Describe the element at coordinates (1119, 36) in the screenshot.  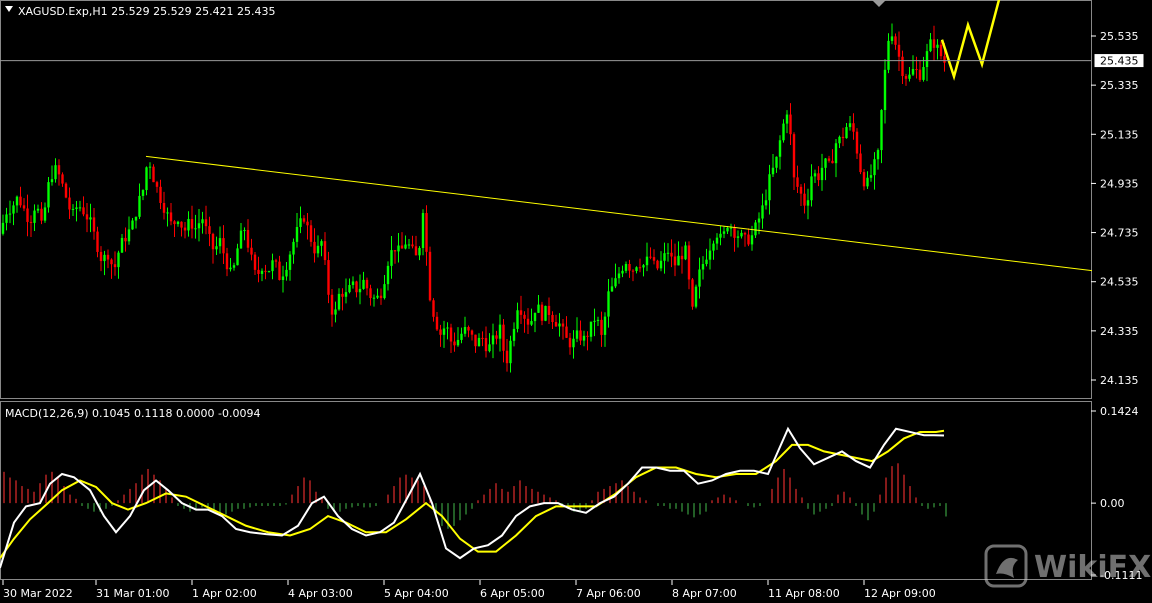
I see `price-tick-label: 25.535` at that location.